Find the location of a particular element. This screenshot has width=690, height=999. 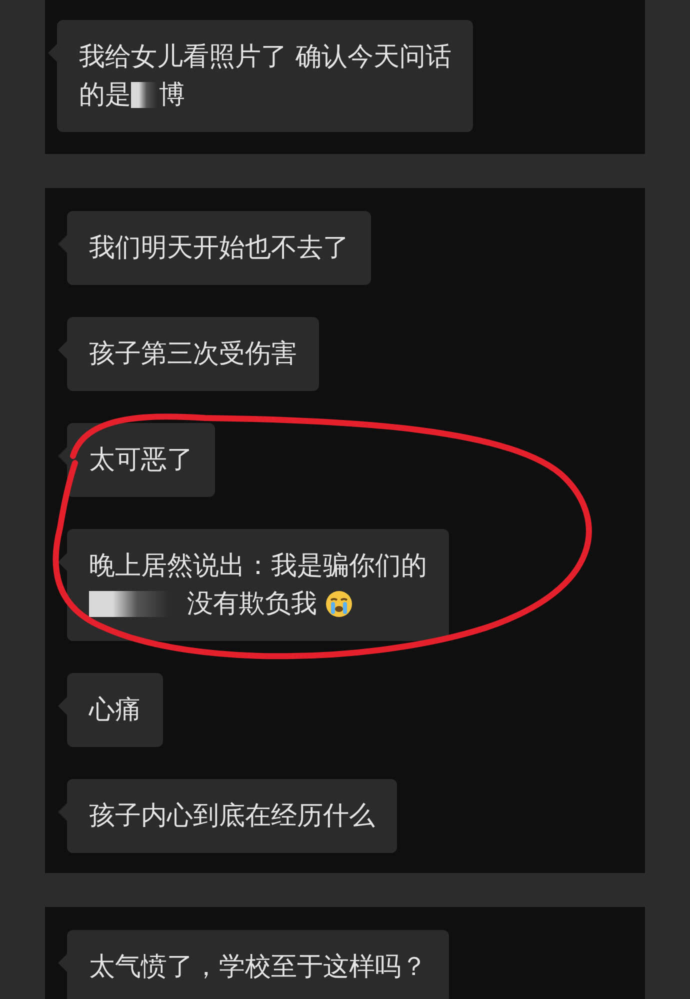

message-text: 的是 is located at coordinates (105, 95).